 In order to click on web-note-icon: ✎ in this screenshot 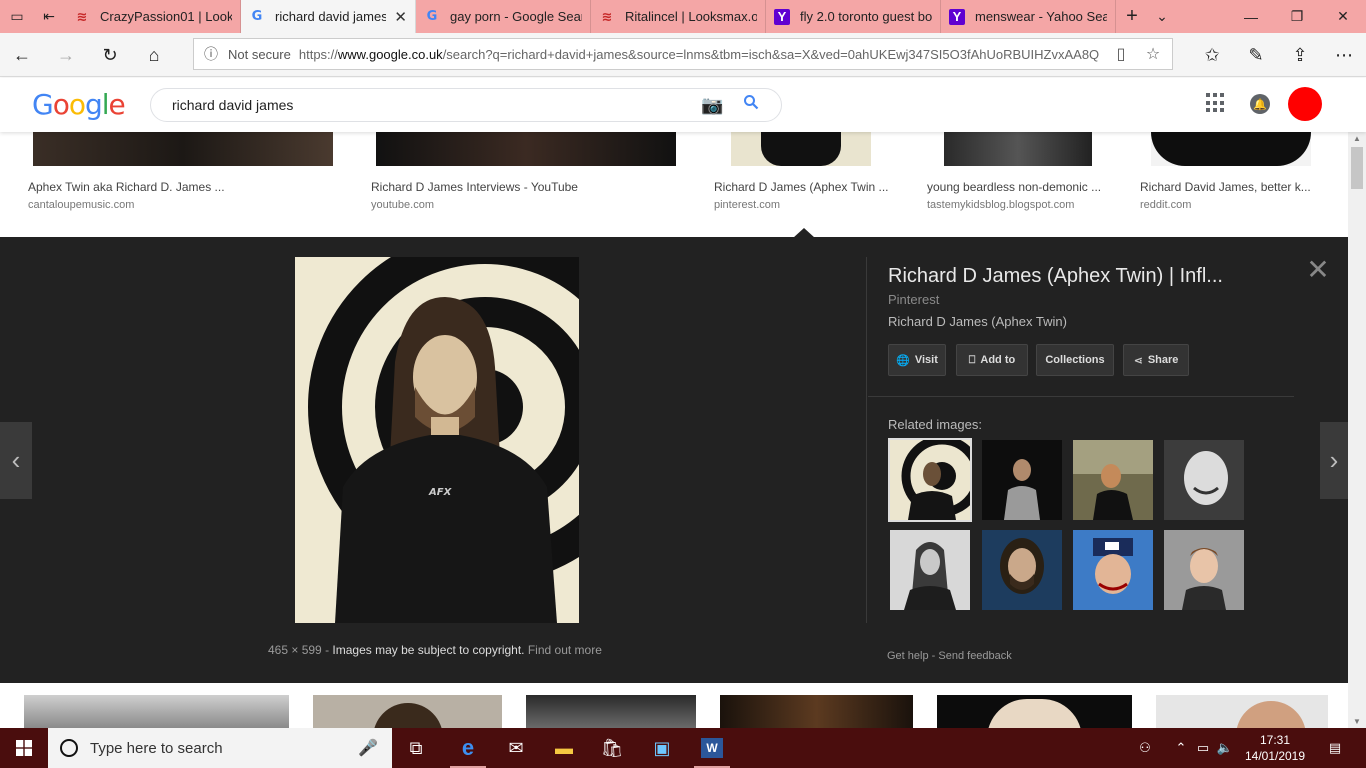, I will do `click(1256, 55)`.